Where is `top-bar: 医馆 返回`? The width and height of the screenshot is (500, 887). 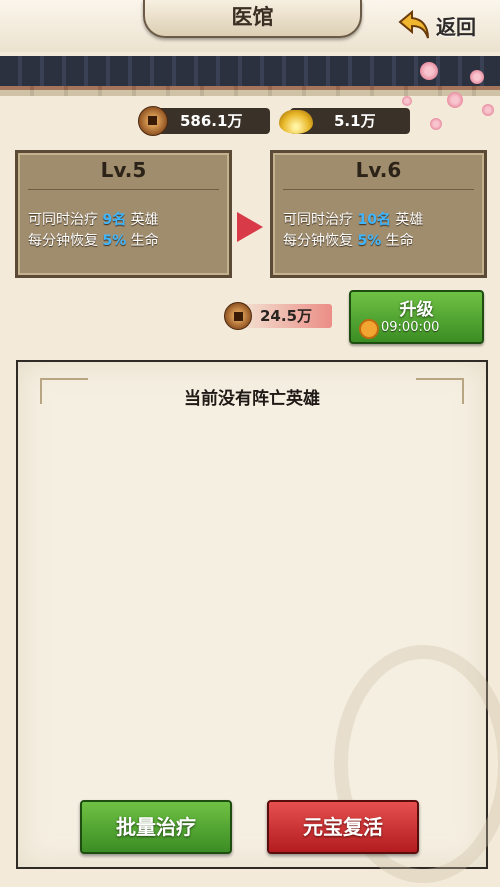
top-bar: 医馆 返回 is located at coordinates (250, 26).